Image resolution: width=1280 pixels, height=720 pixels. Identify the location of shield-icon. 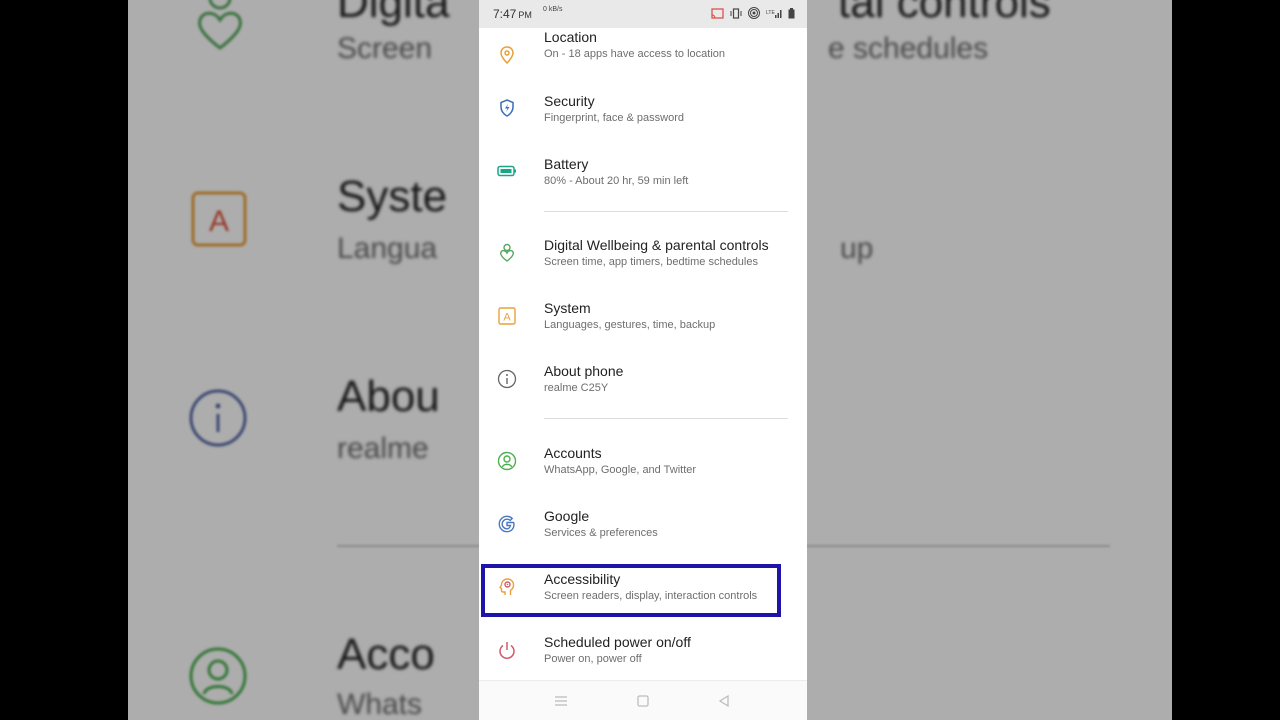
(507, 107).